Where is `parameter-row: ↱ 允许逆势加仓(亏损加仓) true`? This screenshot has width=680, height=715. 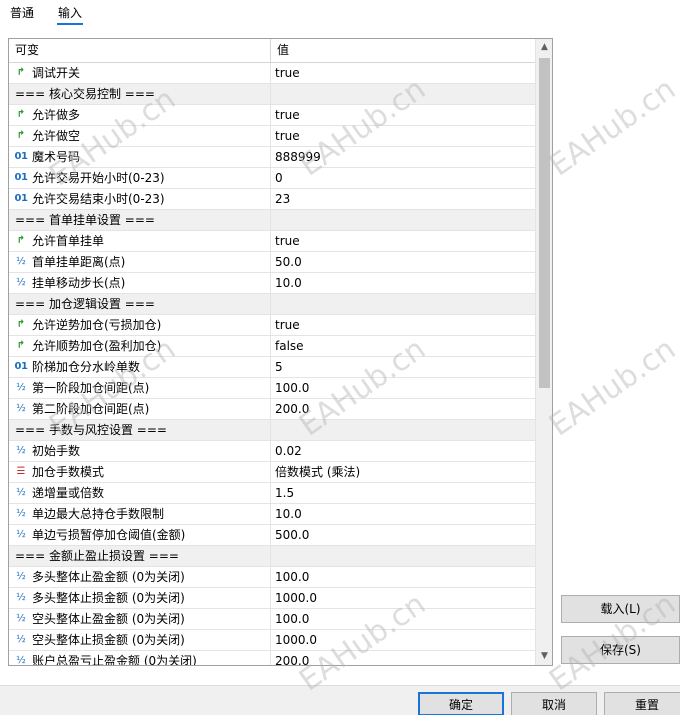 parameter-row: ↱ 允许逆势加仓(亏损加仓) true is located at coordinates (272, 325).